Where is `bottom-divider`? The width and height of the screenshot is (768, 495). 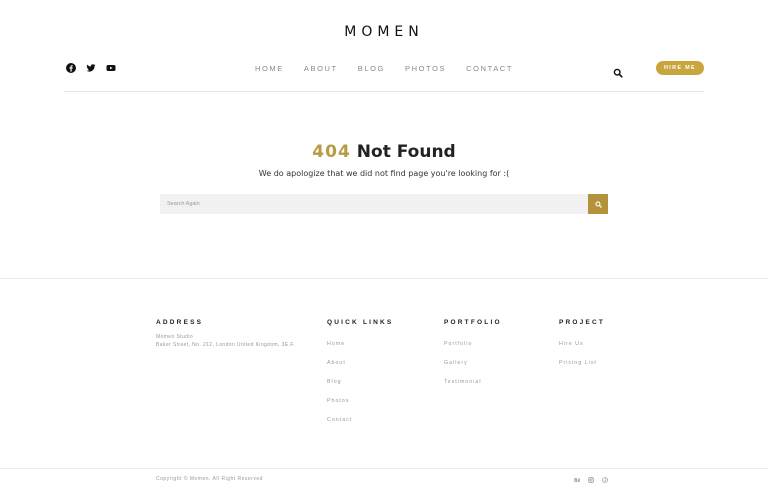 bottom-divider is located at coordinates (384, 468).